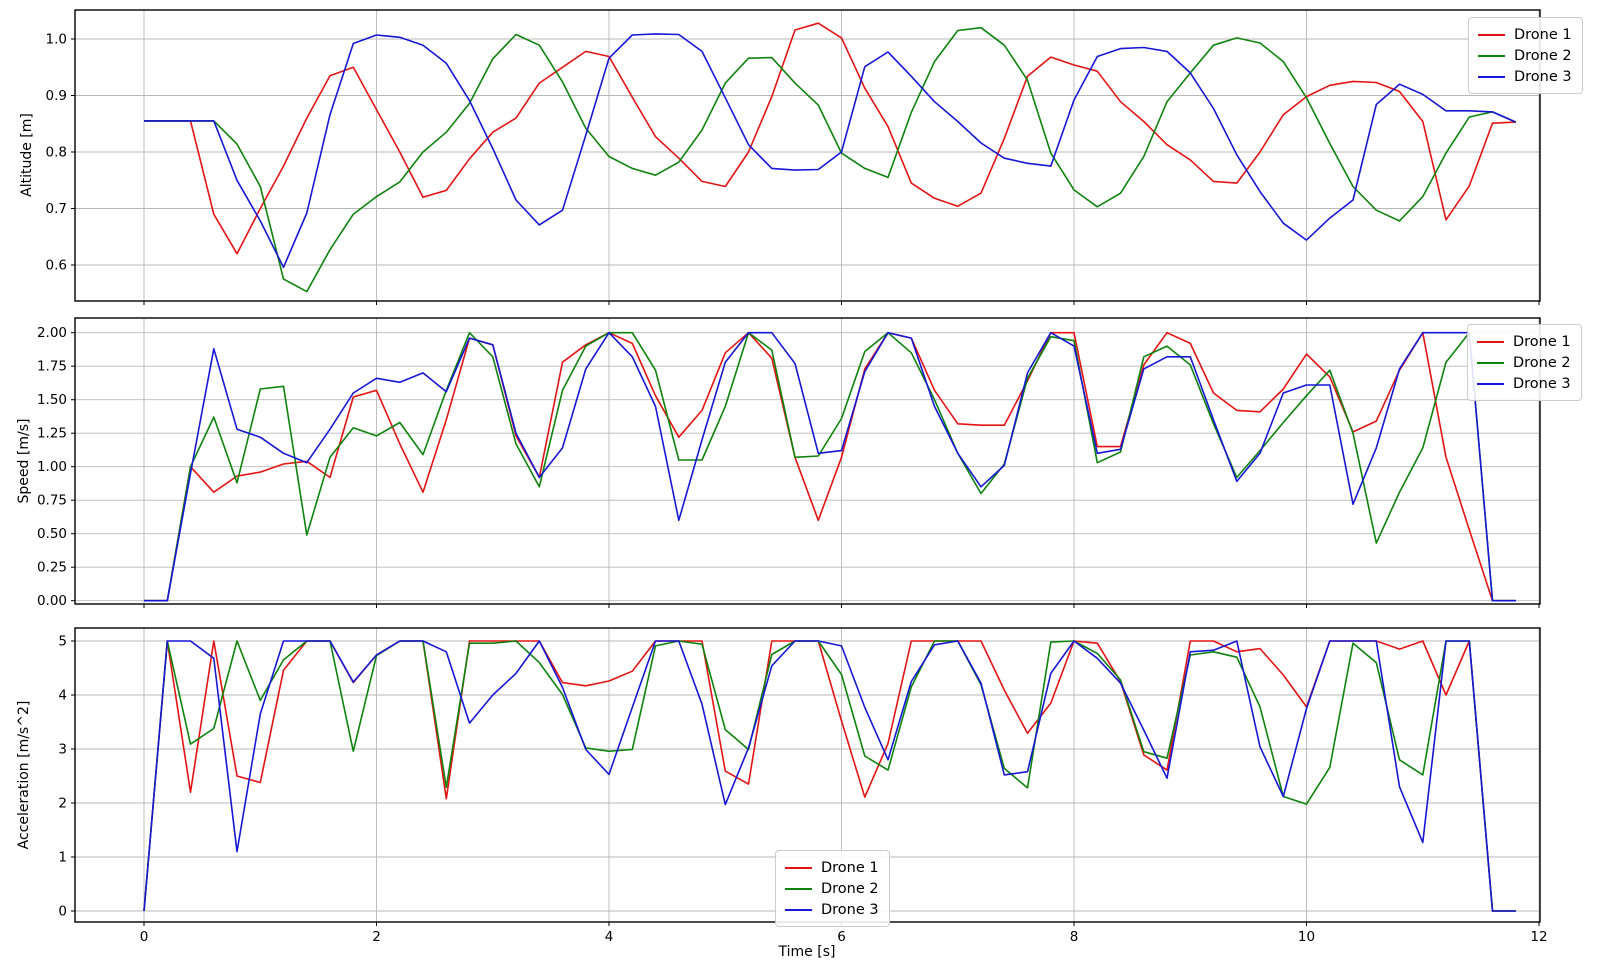  I want to click on x-tick-label: 12, so click(1538, 937).